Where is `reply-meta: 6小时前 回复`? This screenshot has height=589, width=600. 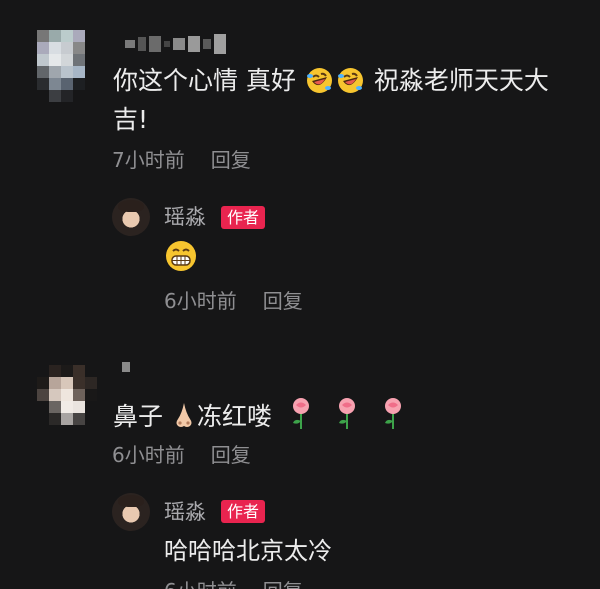 reply-meta: 6小时前 回复 is located at coordinates (233, 583).